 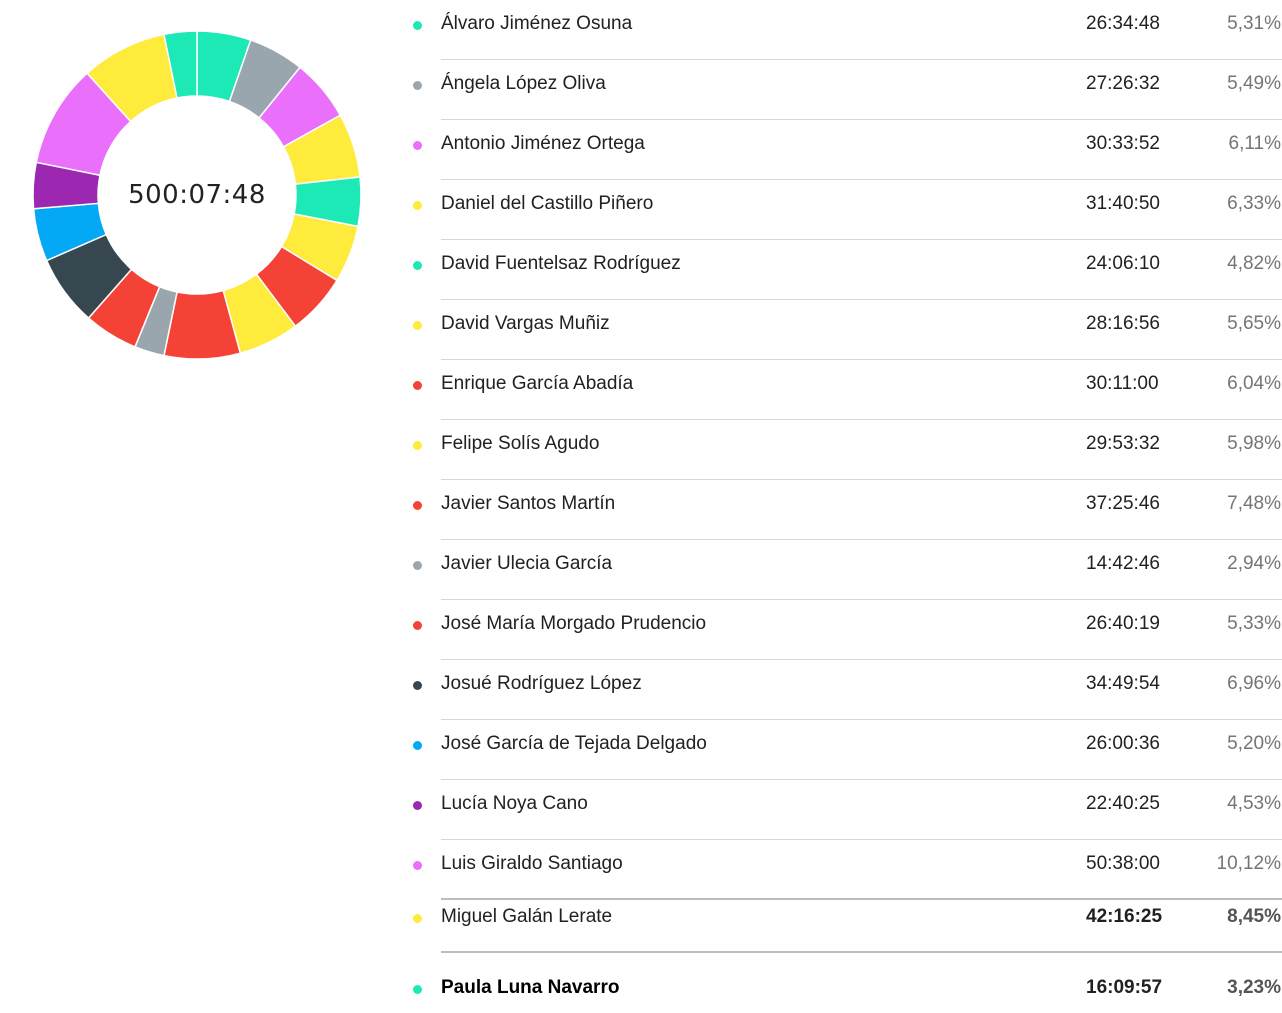 I want to click on legend-time: 26:34:48, so click(x=1123, y=23).